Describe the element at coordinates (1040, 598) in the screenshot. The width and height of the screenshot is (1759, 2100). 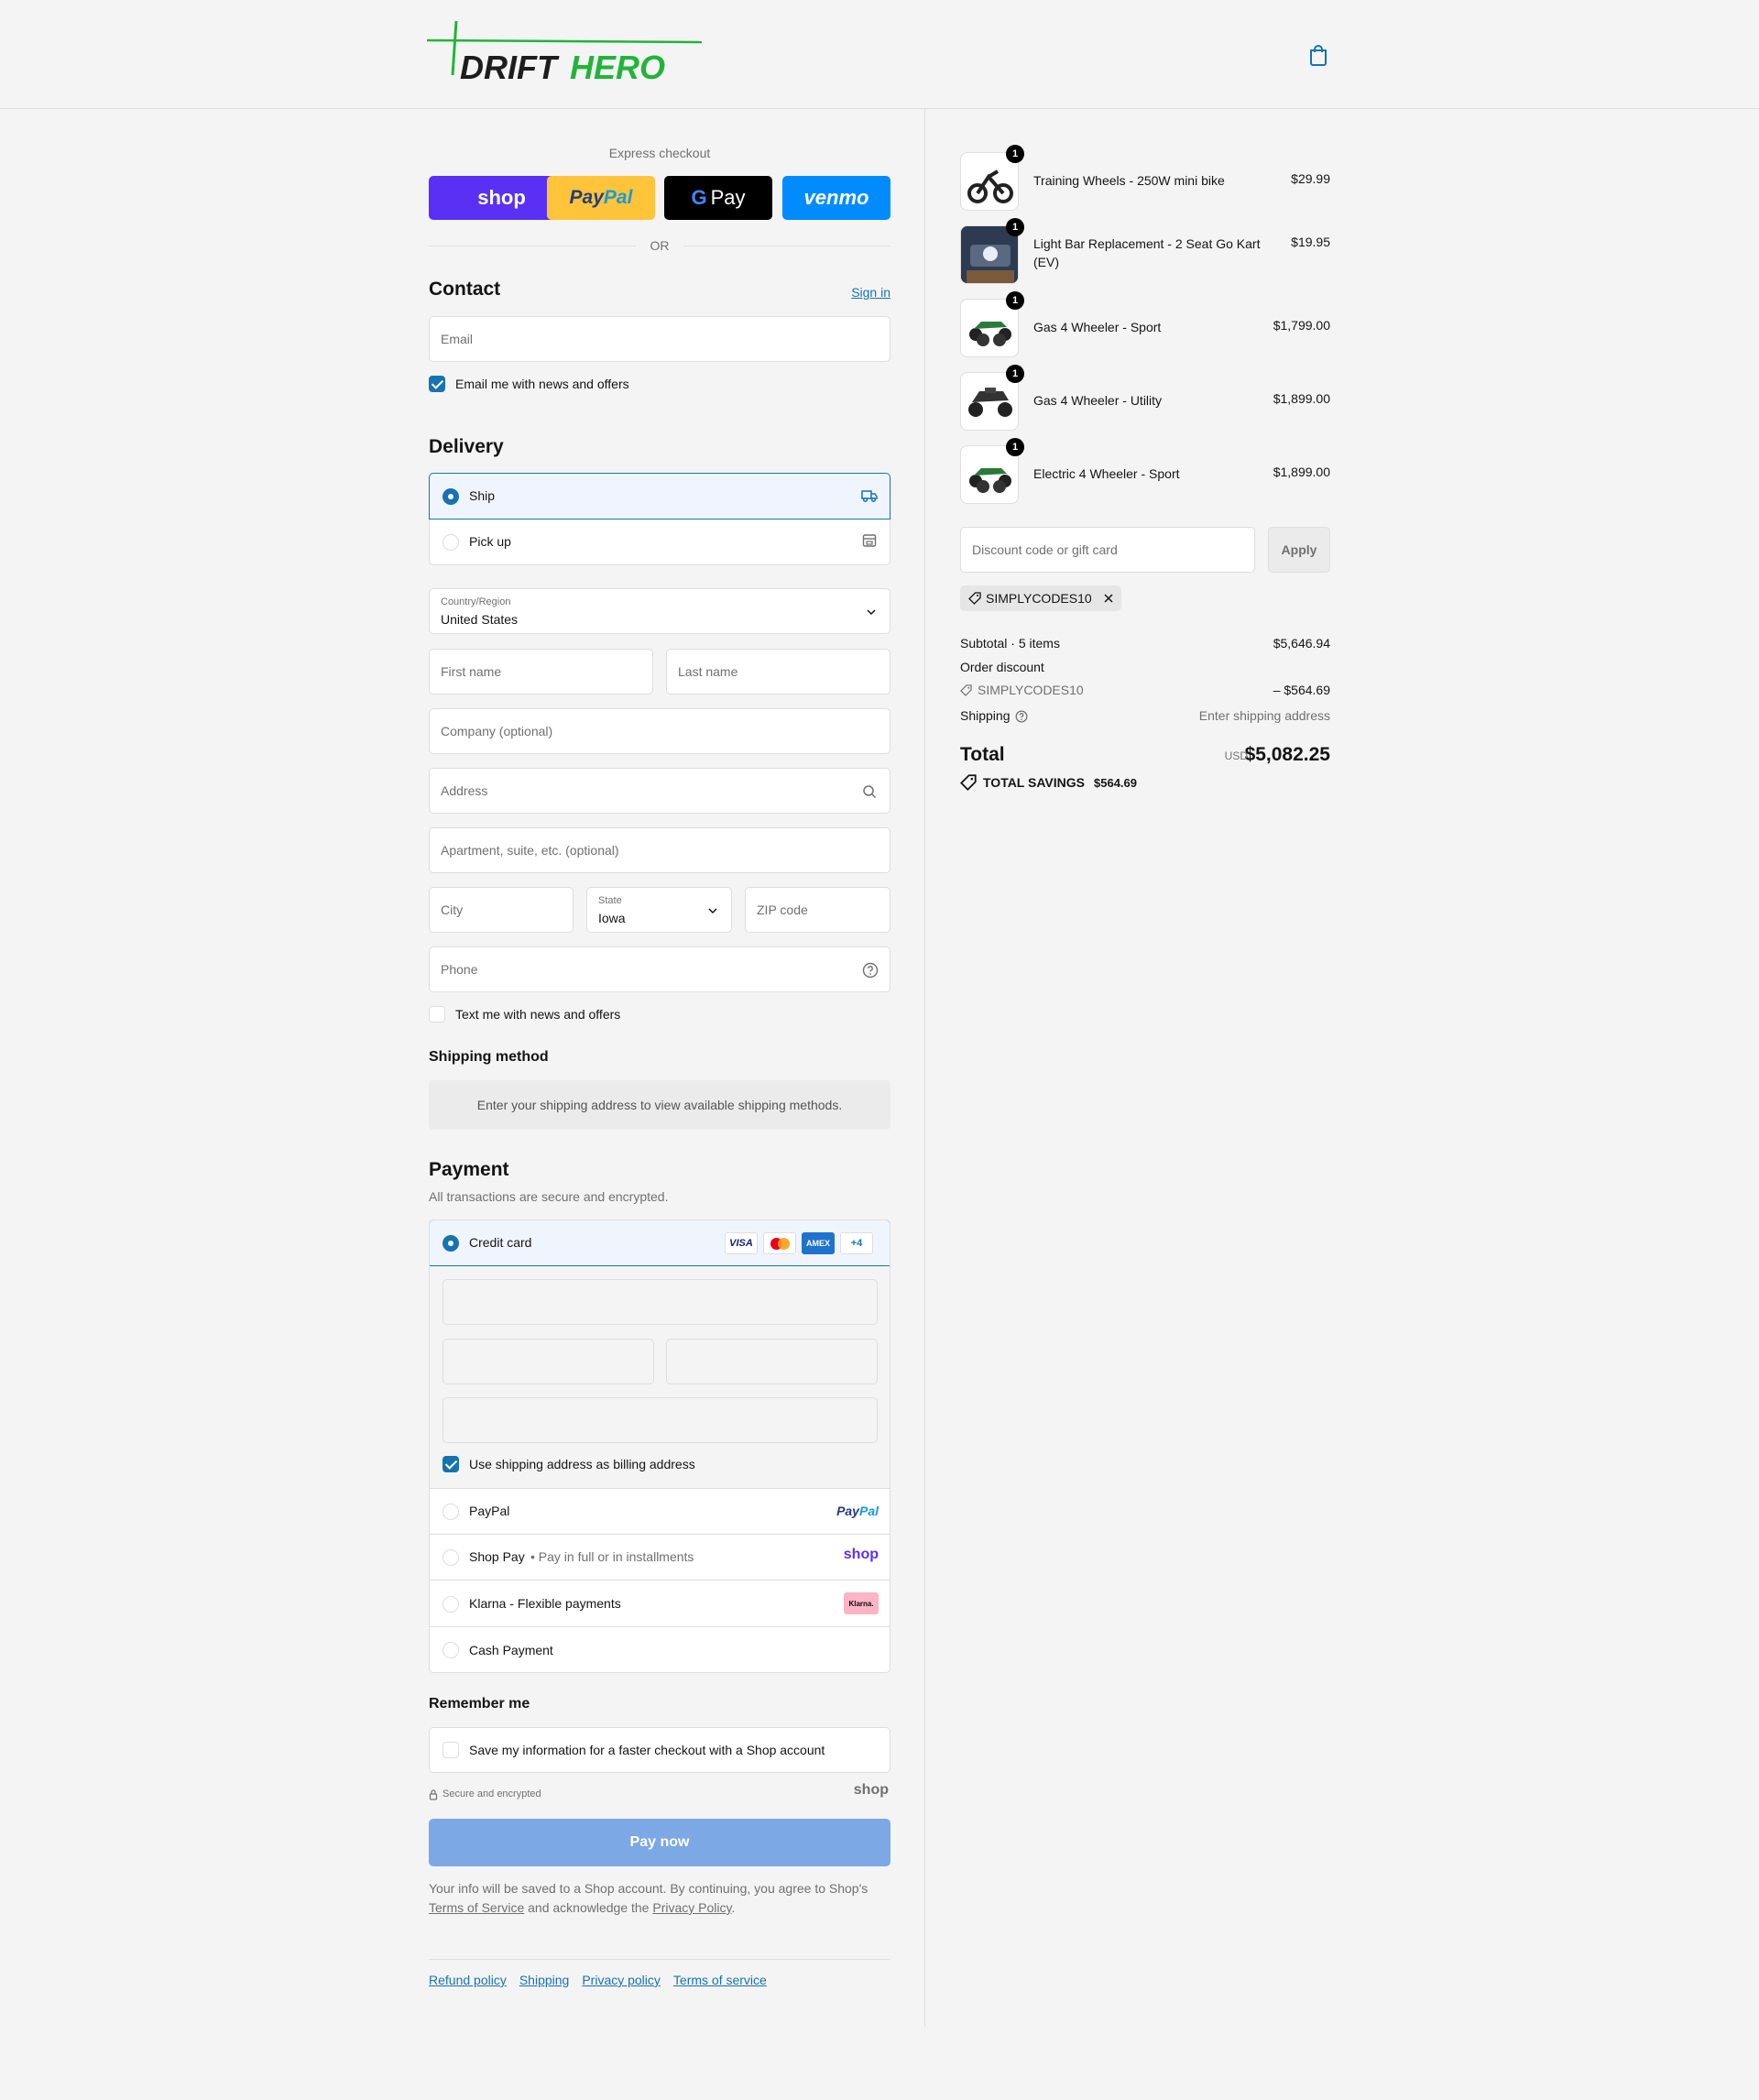
I see `applied-discount-tag: SIMPLYCODES10` at that location.